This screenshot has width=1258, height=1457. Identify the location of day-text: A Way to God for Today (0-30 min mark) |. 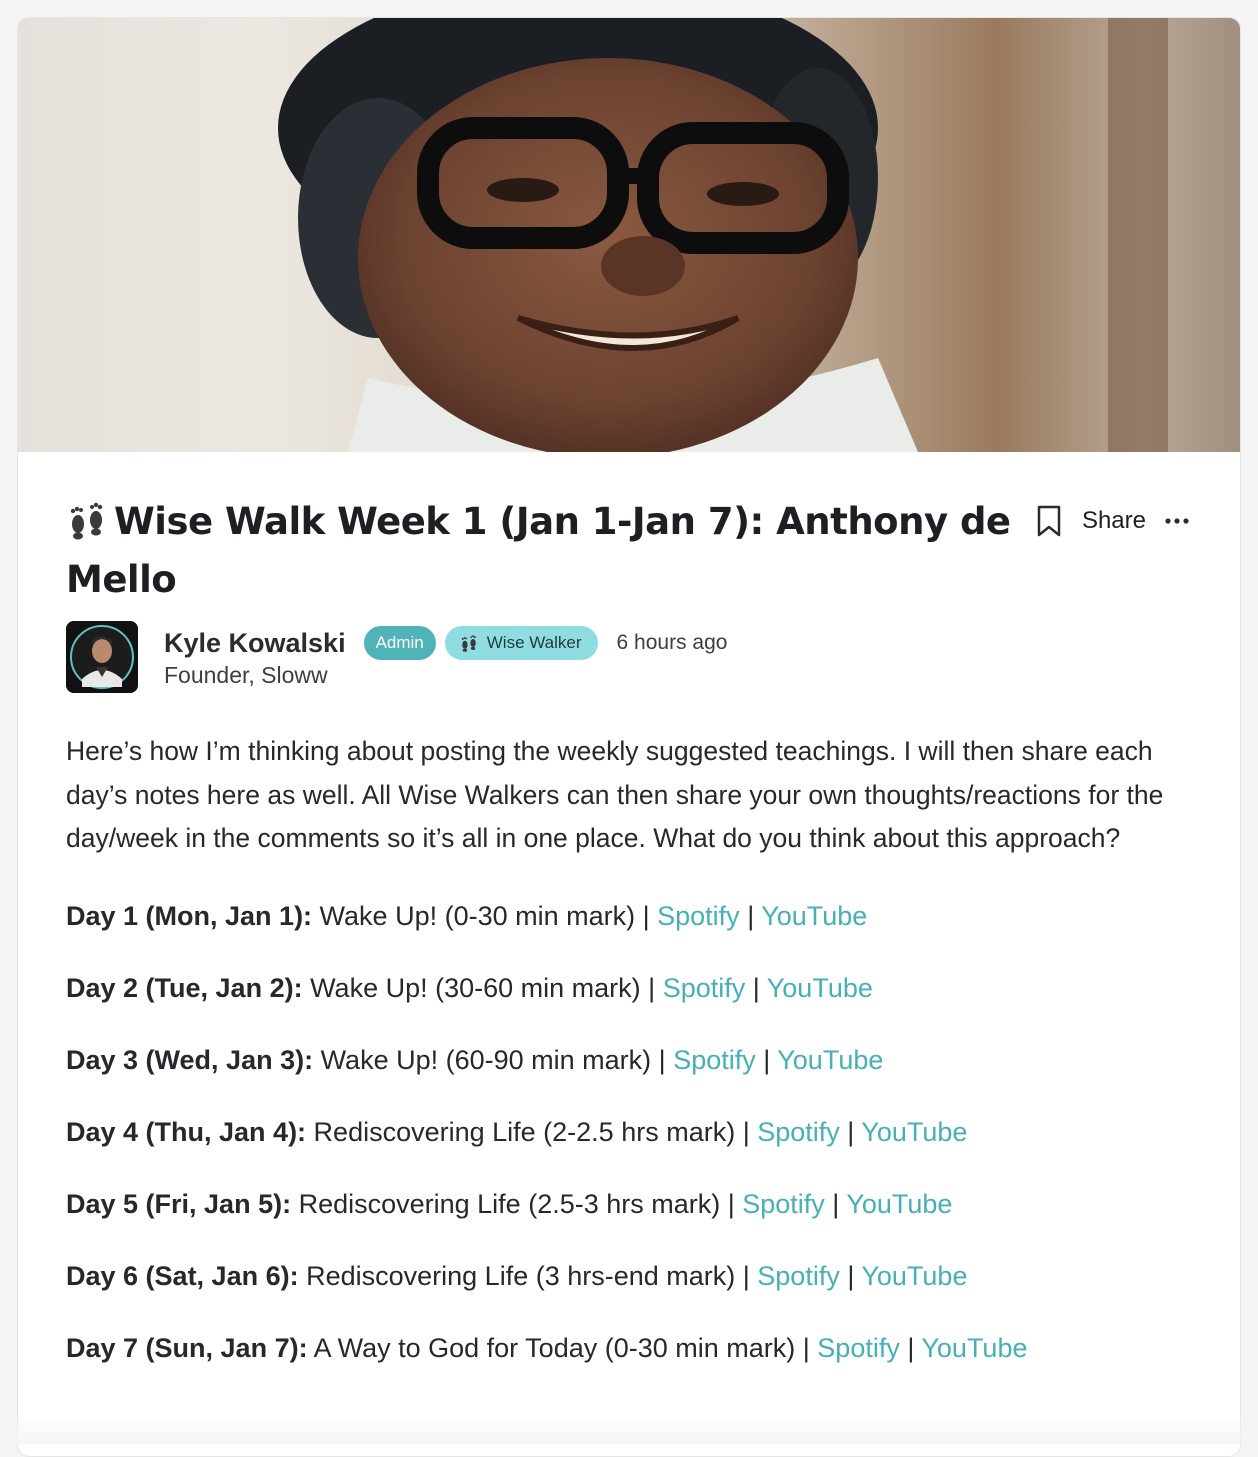
(563, 1348).